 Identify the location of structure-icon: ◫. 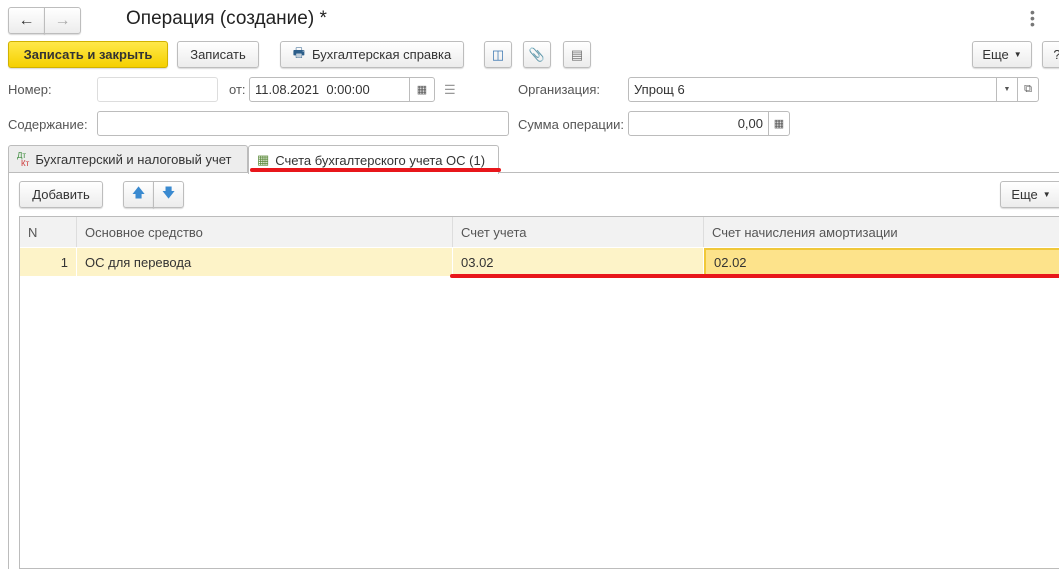
(498, 54).